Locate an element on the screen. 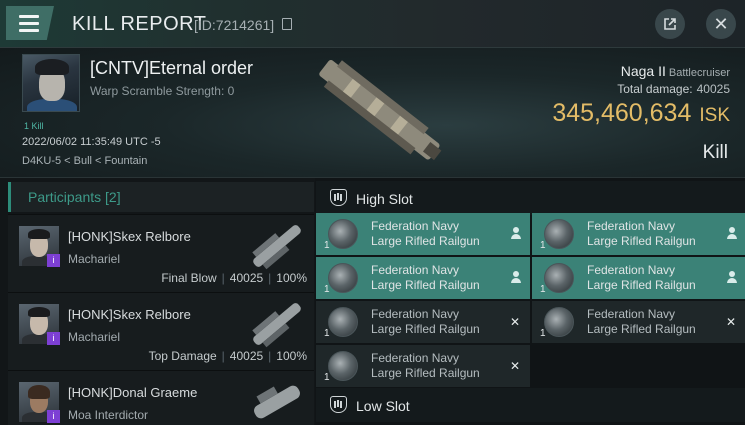  share-icon is located at coordinates (670, 24).